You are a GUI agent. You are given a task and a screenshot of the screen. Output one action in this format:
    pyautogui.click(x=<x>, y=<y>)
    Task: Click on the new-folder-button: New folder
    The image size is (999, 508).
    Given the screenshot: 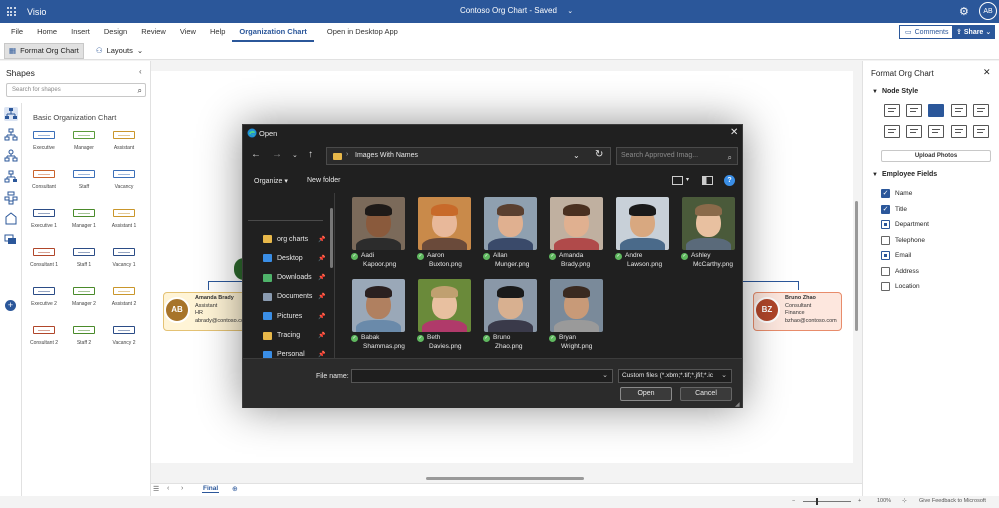 What is the action you would take?
    pyautogui.click(x=323, y=180)
    